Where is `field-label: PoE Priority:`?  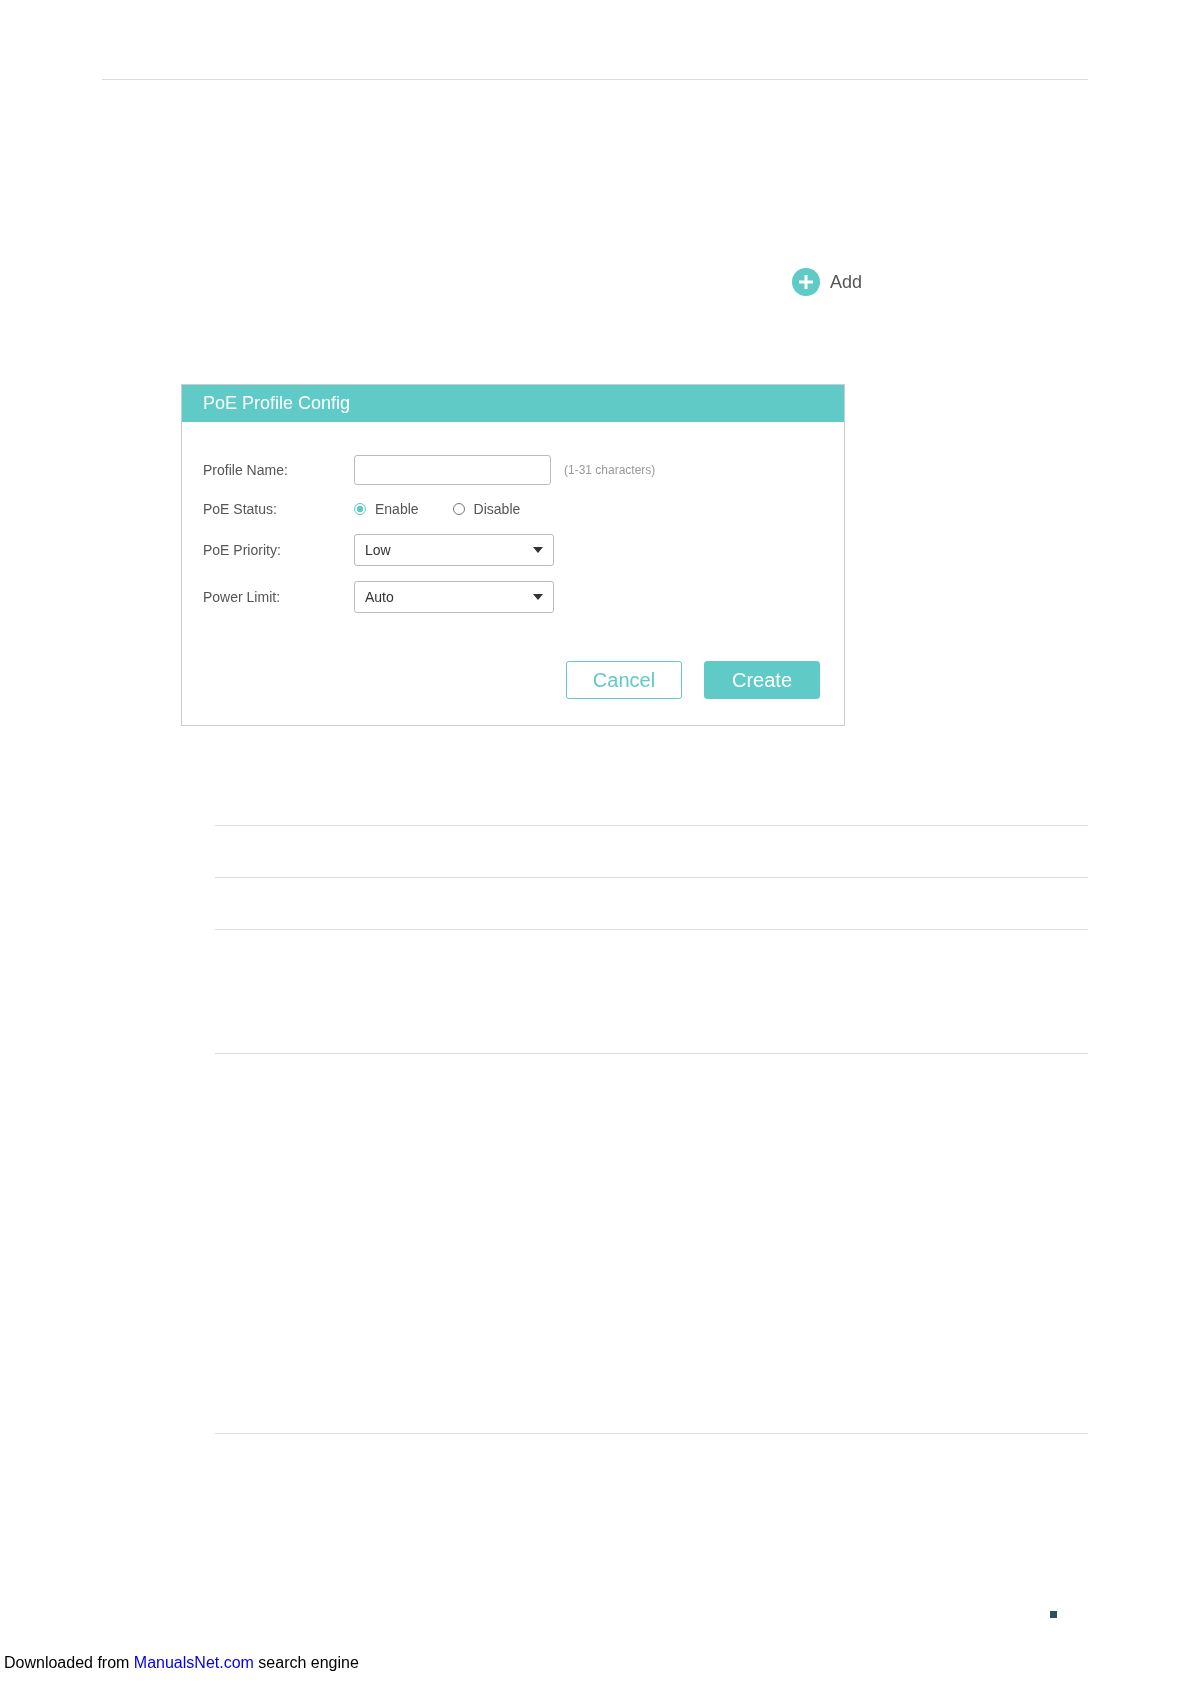
field-label: PoE Priority: is located at coordinates (242, 550).